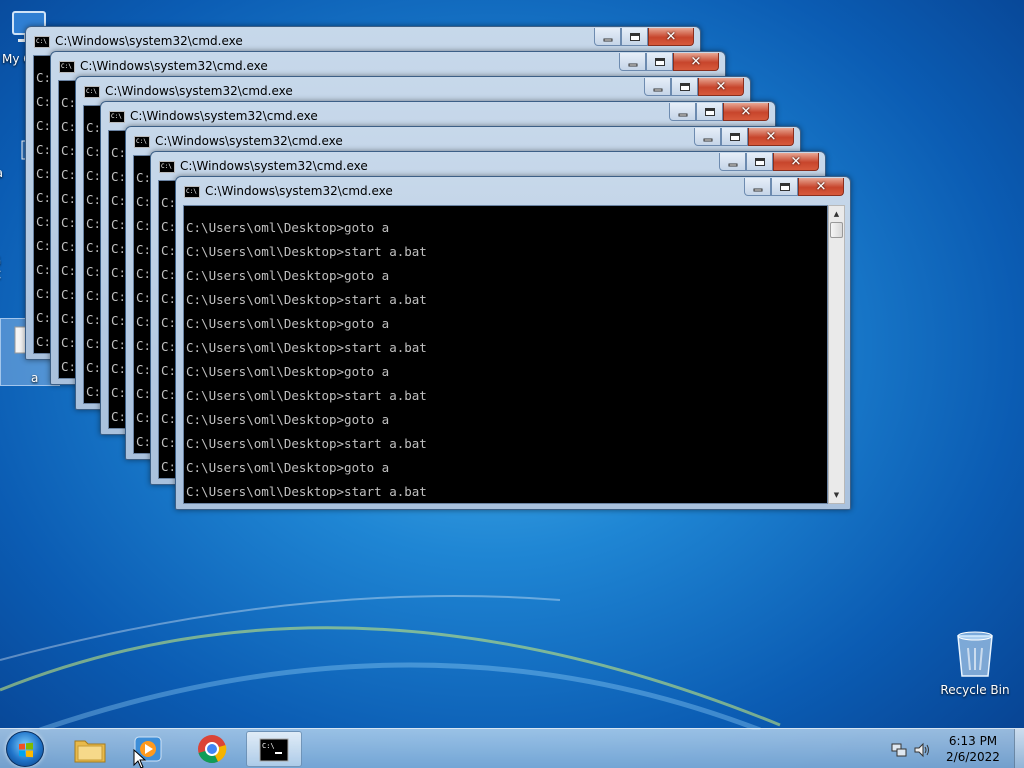 The image size is (1024, 768). What do you see at coordinates (513, 191) in the screenshot?
I see `window-titlebar: C:\ C:\Windows\system32\cmd.exe ✕` at bounding box center [513, 191].